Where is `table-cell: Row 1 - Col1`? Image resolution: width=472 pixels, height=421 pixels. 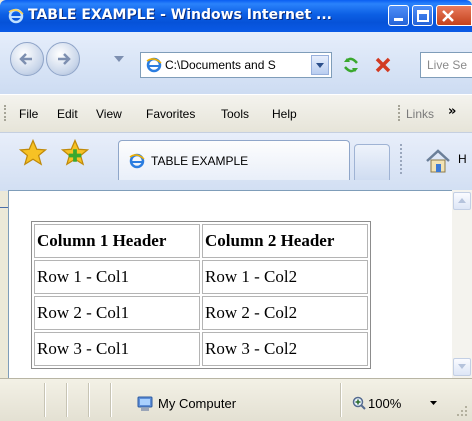 table-cell: Row 1 - Col1 is located at coordinates (117, 277).